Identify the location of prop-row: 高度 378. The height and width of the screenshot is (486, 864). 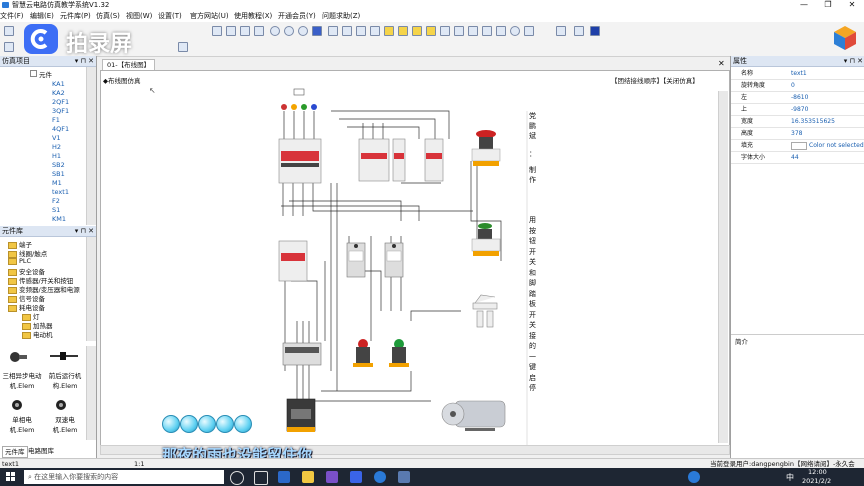
(797, 134).